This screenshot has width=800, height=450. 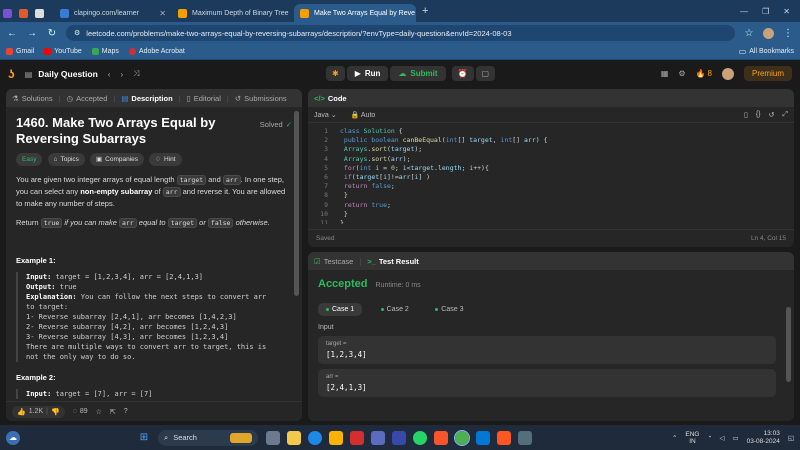 What do you see at coordinates (63, 51) in the screenshot?
I see `bookmark-youtube: YouTube` at bounding box center [63, 51].